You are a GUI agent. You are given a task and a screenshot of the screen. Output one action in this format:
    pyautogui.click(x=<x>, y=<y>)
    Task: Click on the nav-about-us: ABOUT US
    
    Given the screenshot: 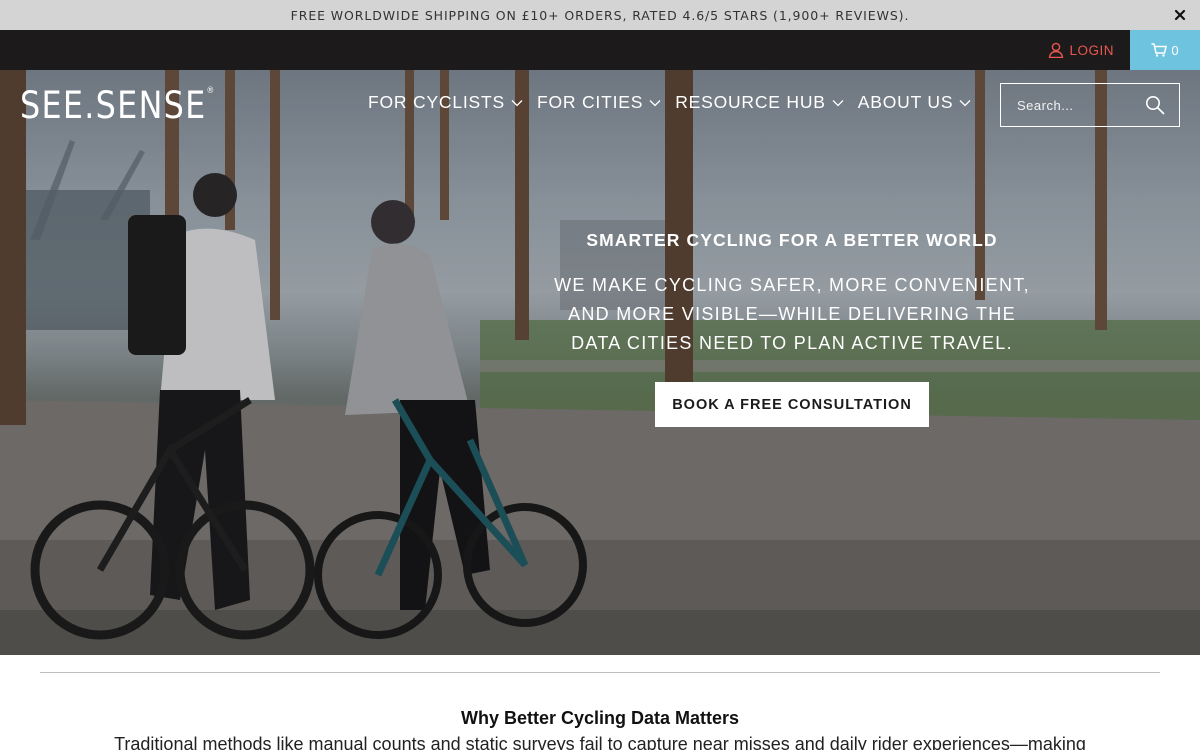 What is the action you would take?
    pyautogui.click(x=915, y=102)
    